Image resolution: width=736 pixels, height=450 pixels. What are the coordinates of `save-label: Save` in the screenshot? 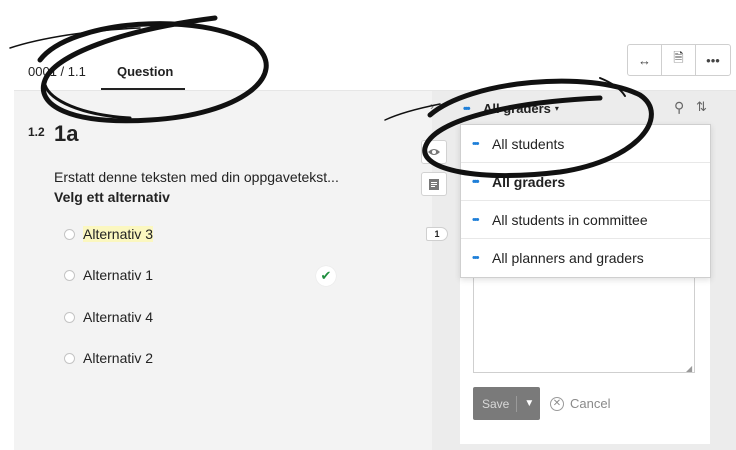 It's located at (495, 403).